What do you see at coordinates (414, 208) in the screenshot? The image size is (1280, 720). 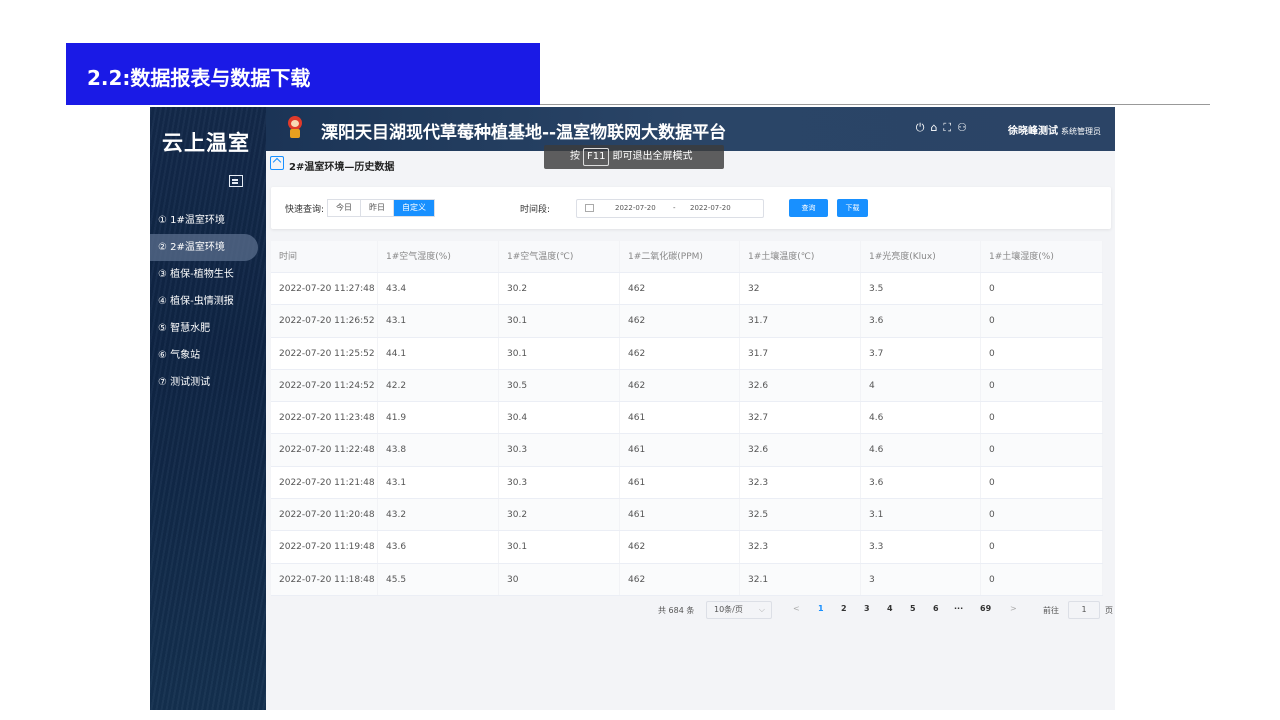 I see `quick-option-custom: 自定义` at bounding box center [414, 208].